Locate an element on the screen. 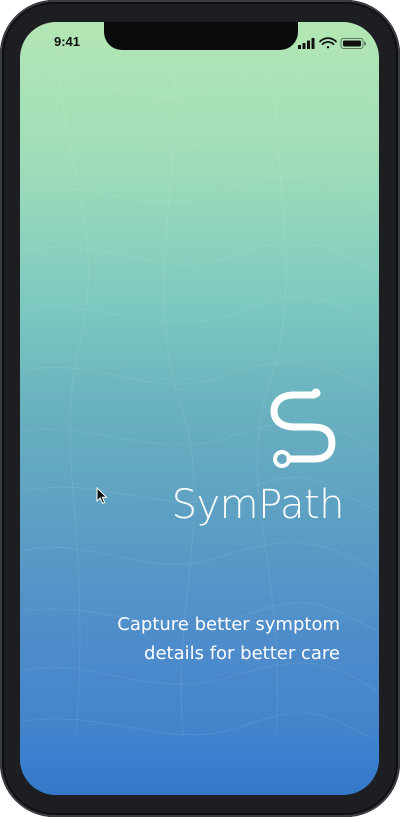 This screenshot has height=817, width=400. battery-icon is located at coordinates (353, 43).